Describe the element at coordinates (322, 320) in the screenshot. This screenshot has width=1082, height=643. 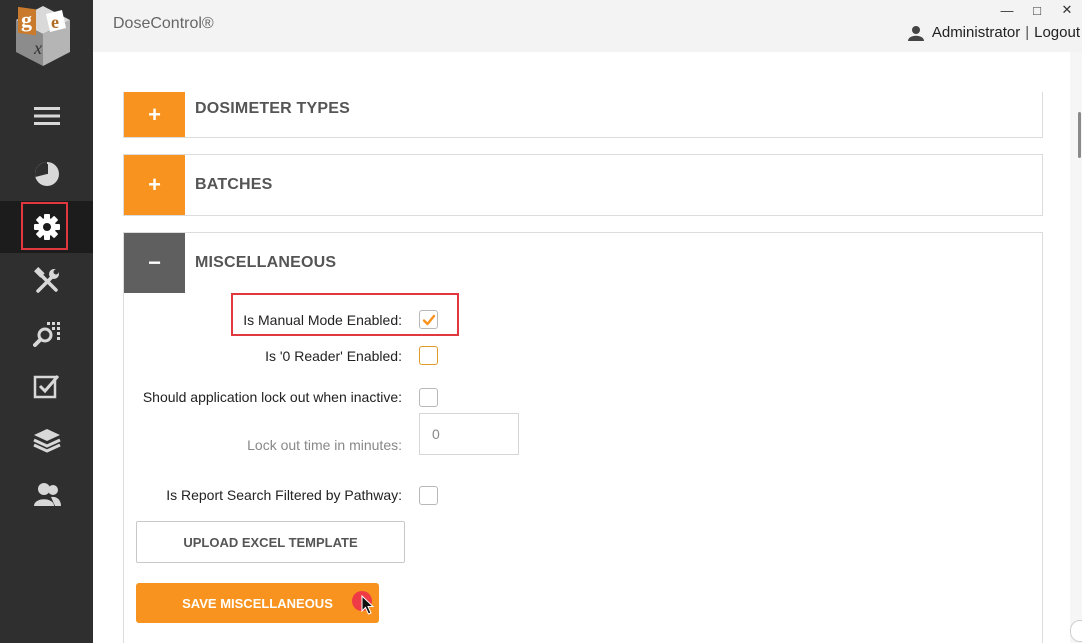
I see `manual-mode-label: Is Manual Mode Enabled:` at that location.